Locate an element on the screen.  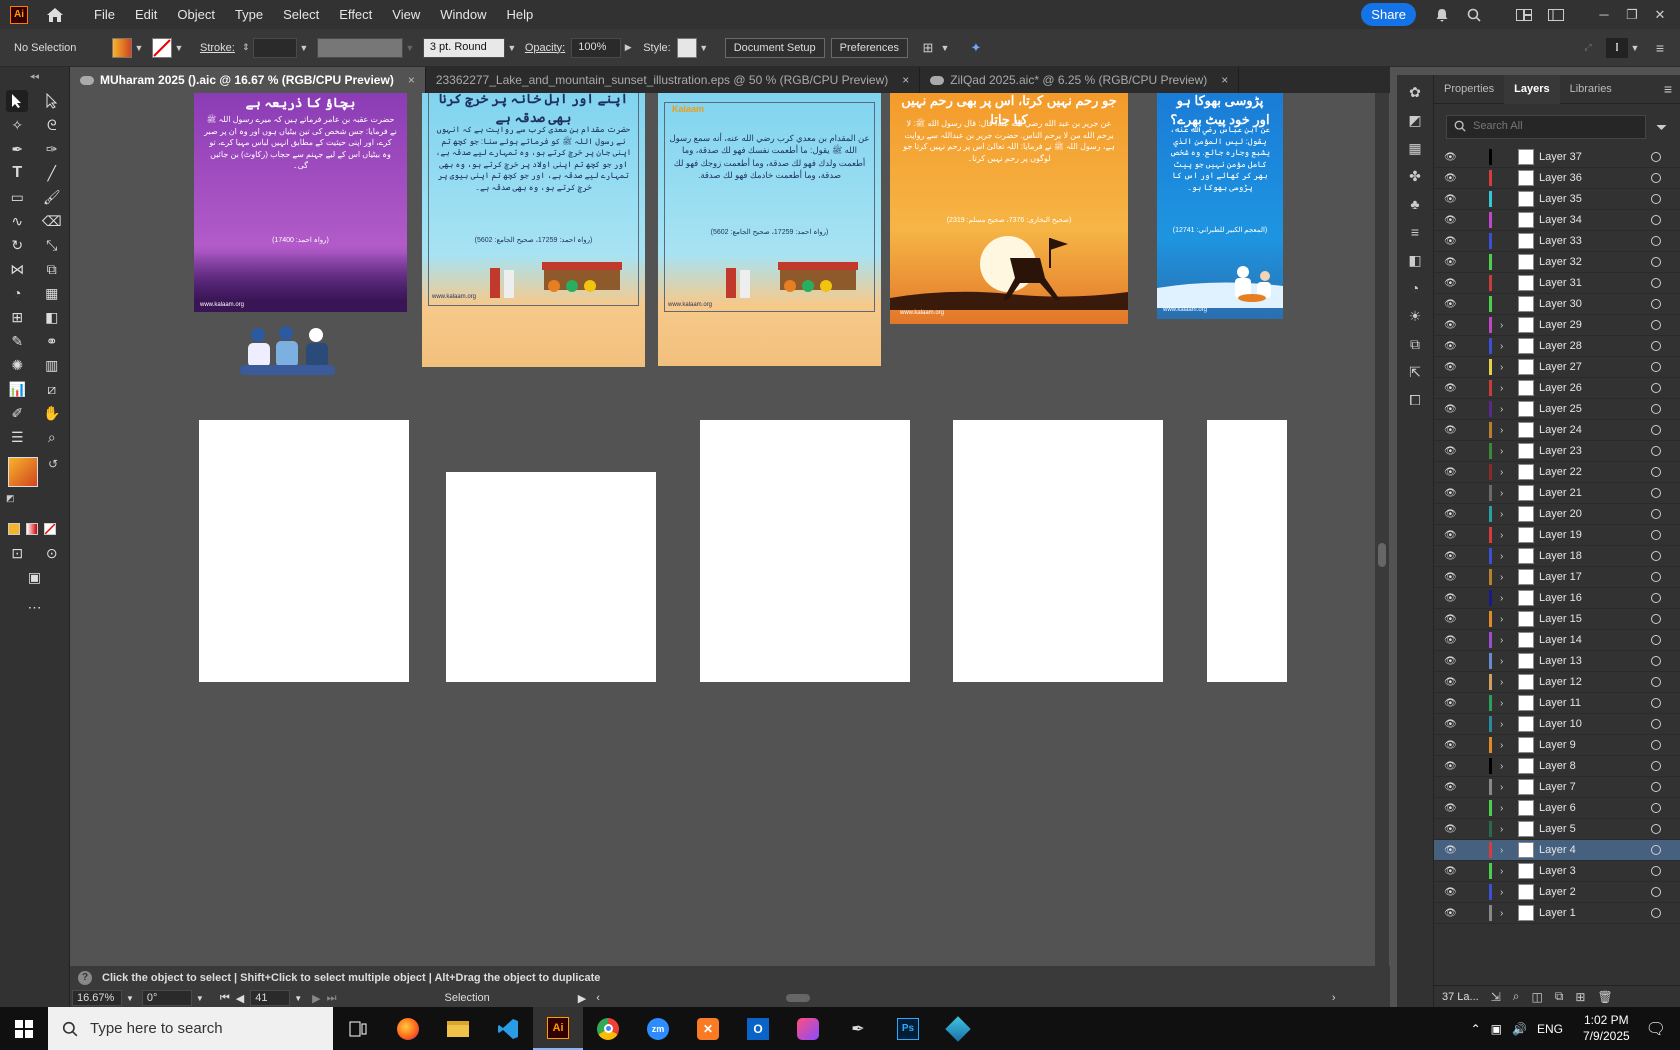
layer-row: 👁 › Layer 9 is located at coordinates (1557, 745).